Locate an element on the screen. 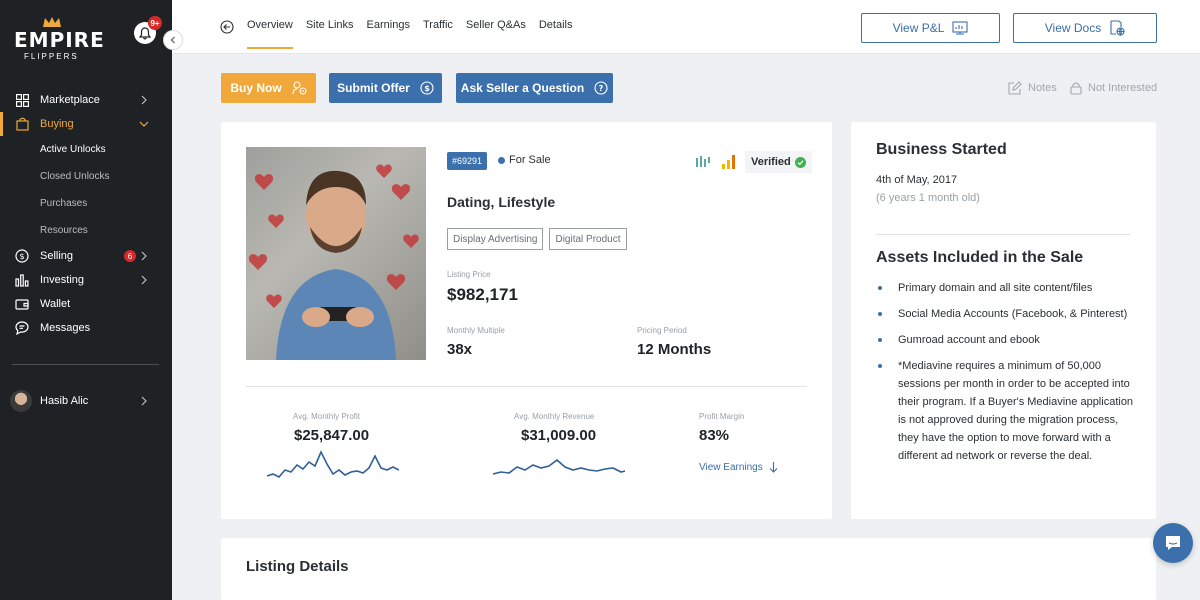  monetization-tags: Display Advertising Digital Product is located at coordinates (537, 239).